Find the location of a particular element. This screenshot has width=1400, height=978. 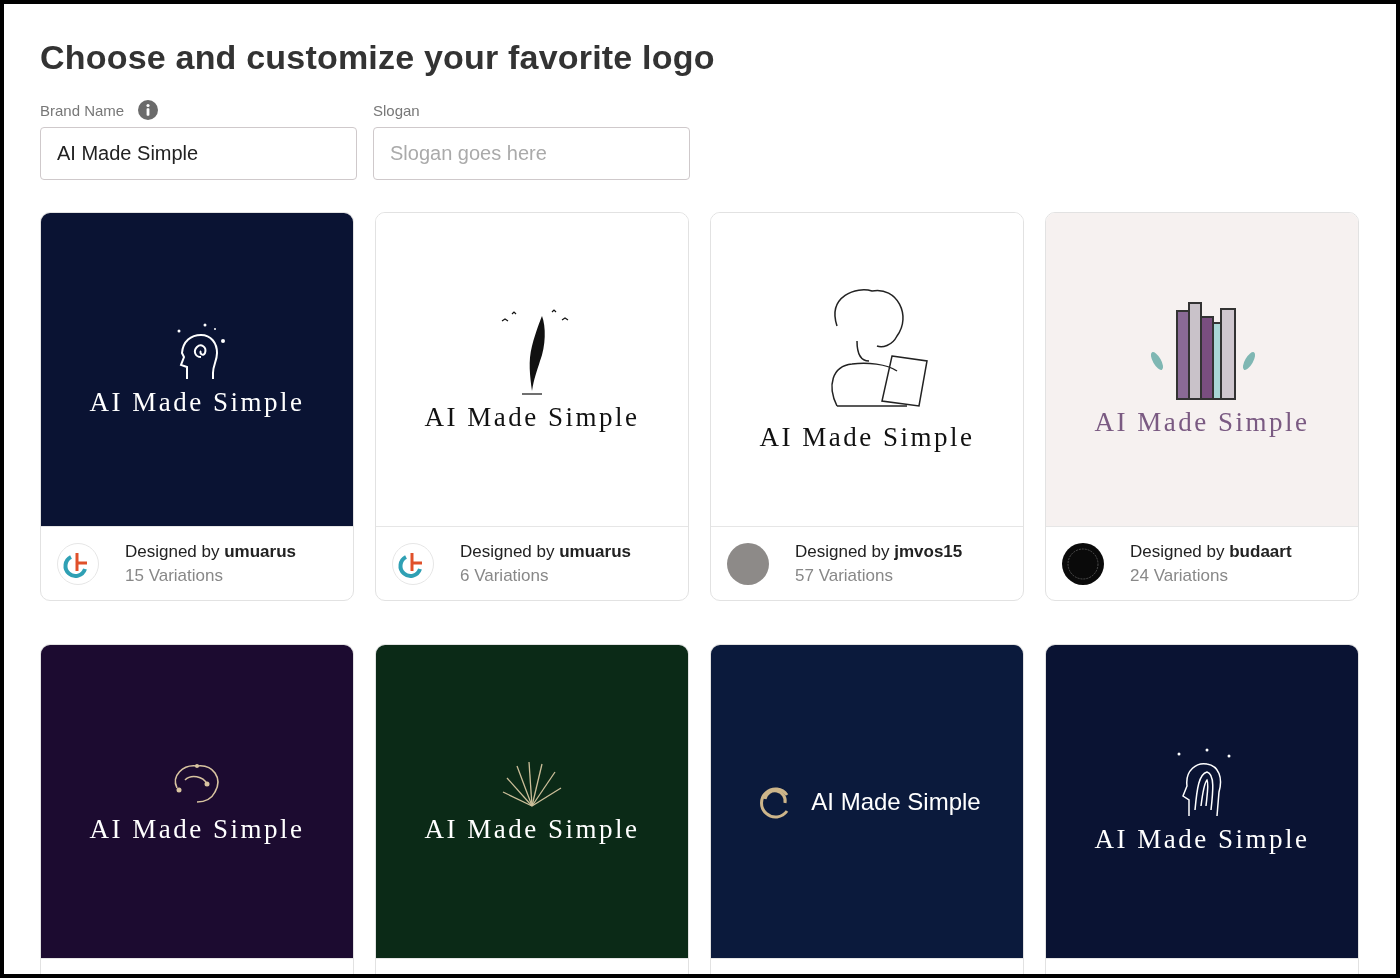

logo-card: AI Made Simple Designed by budaart 24 Variations is located at coordinates (1202, 406).